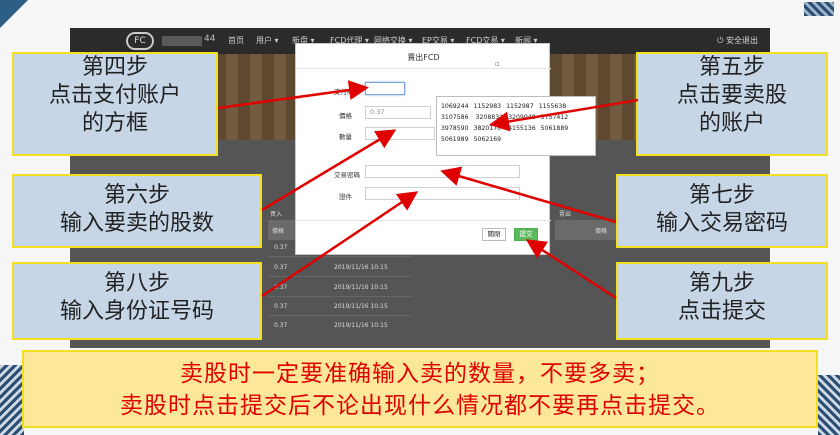 The width and height of the screenshot is (840, 435). What do you see at coordinates (140, 41) in the screenshot?
I see `site-logo: FC` at bounding box center [140, 41].